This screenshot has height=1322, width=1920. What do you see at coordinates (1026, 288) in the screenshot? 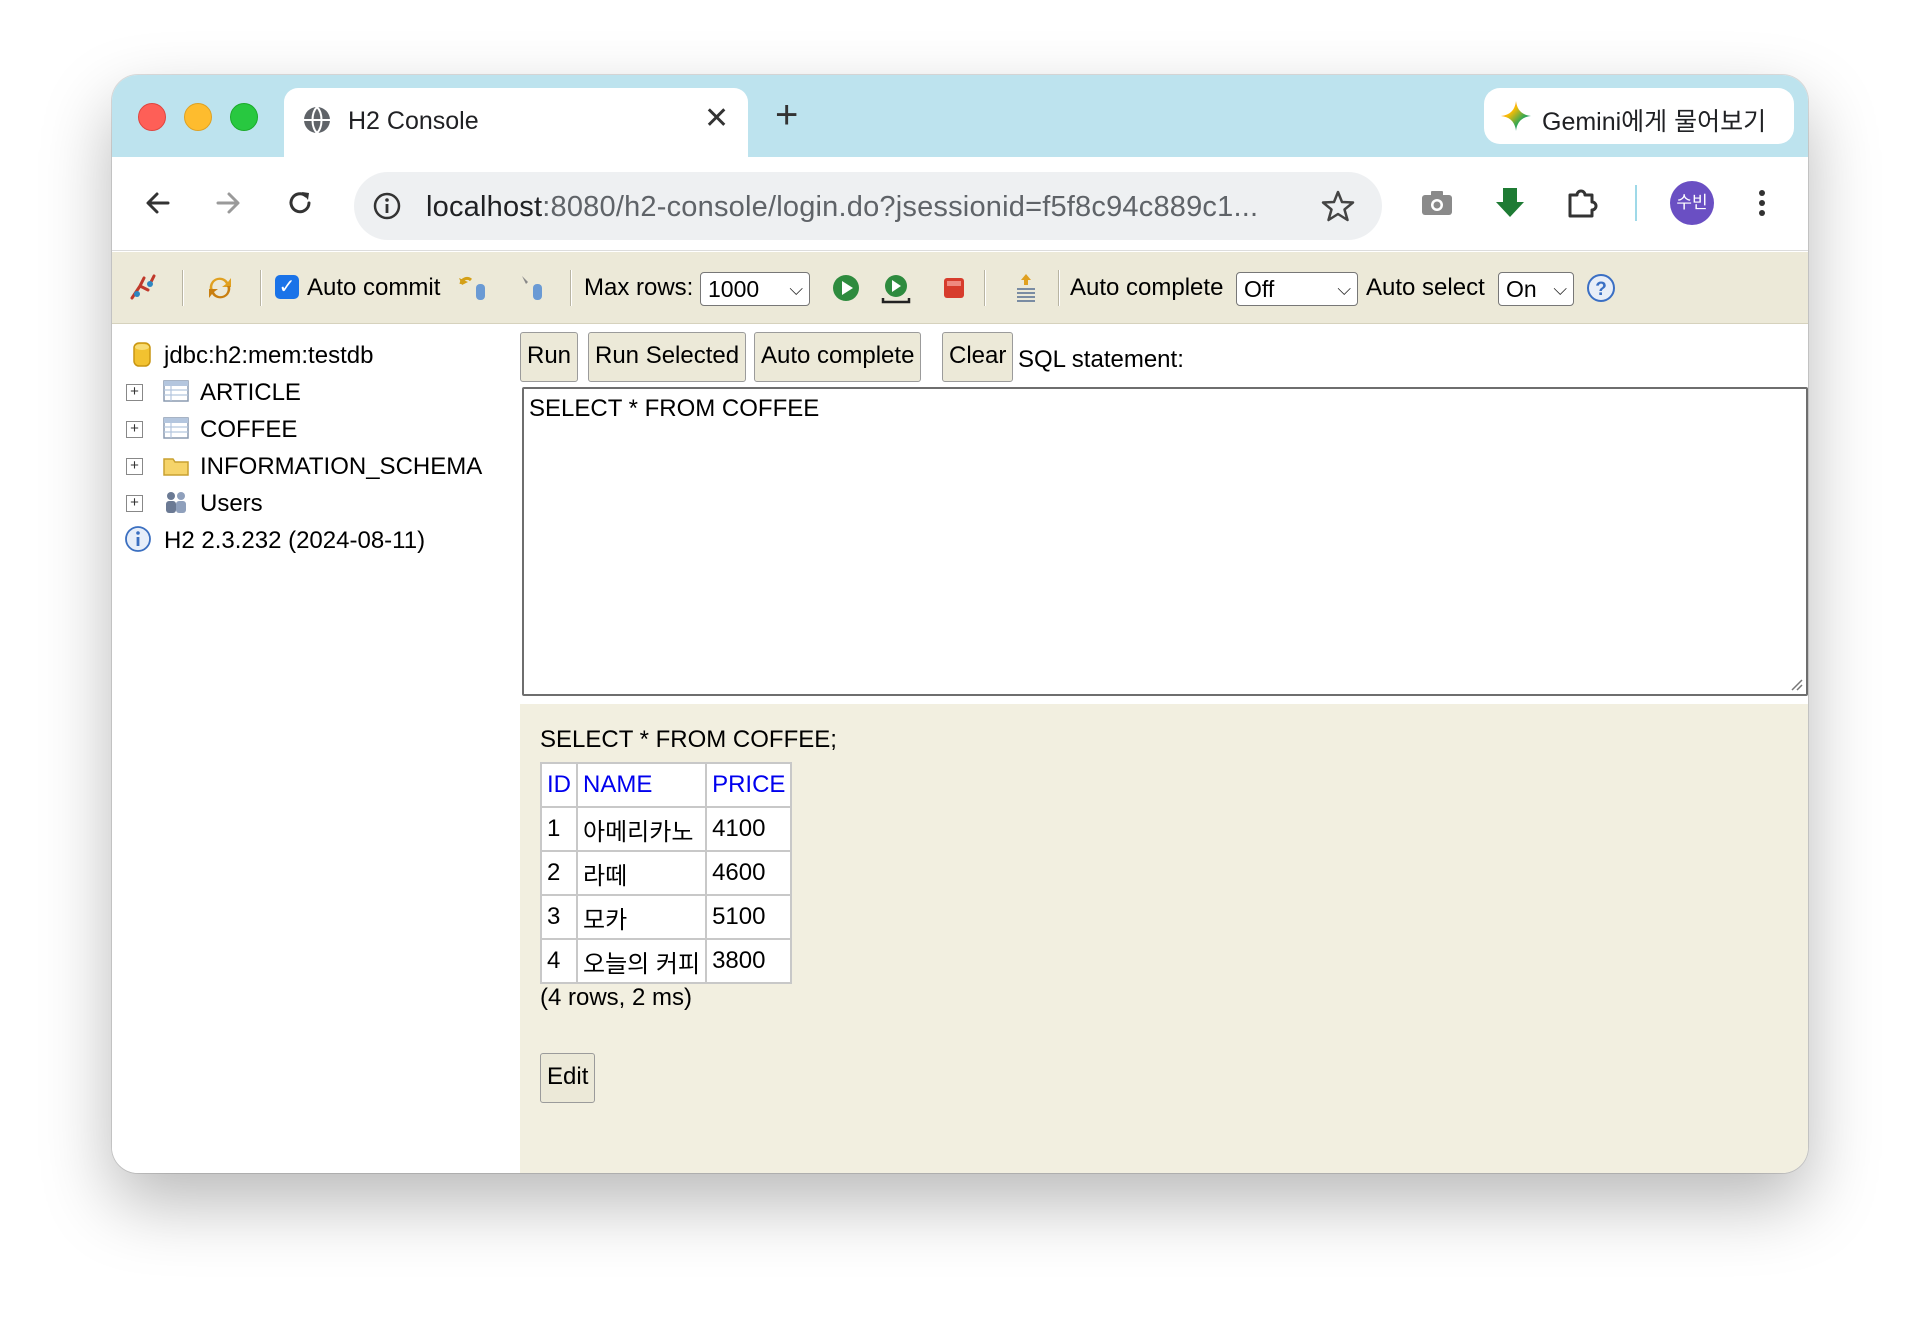
I see `history-icon` at bounding box center [1026, 288].